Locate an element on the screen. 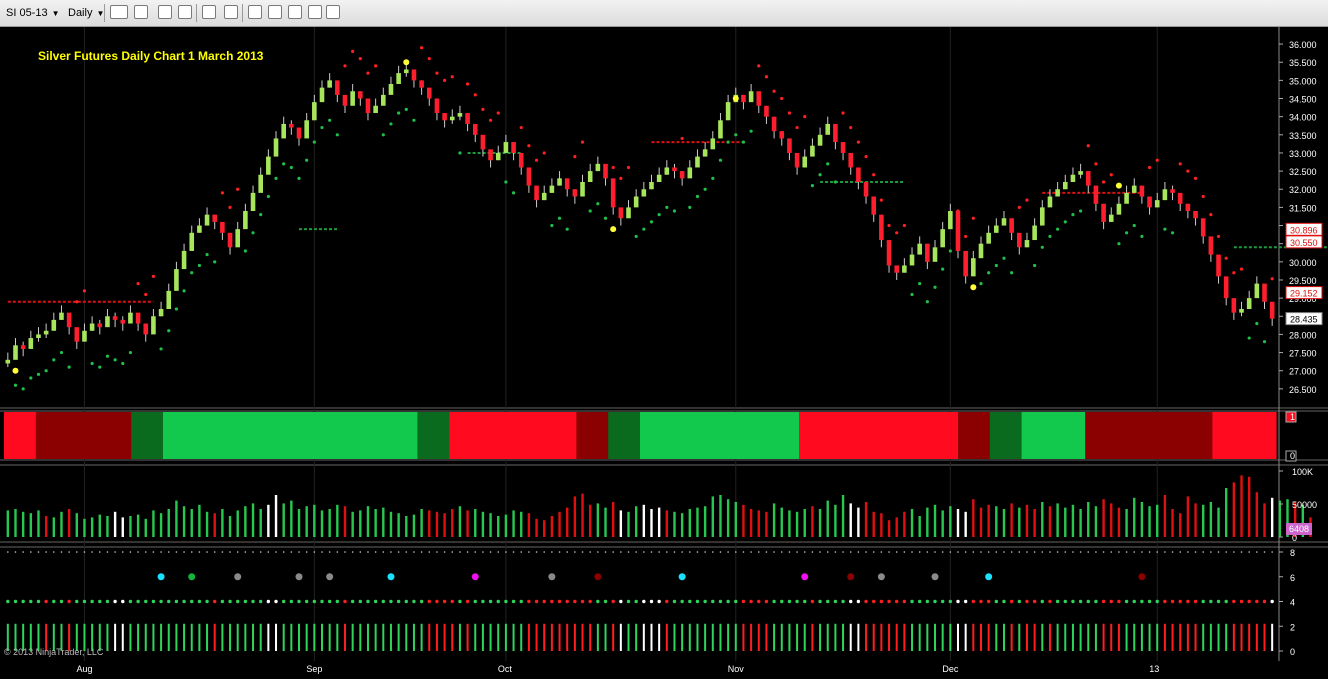  bar-style-icon is located at coordinates (119, 12).